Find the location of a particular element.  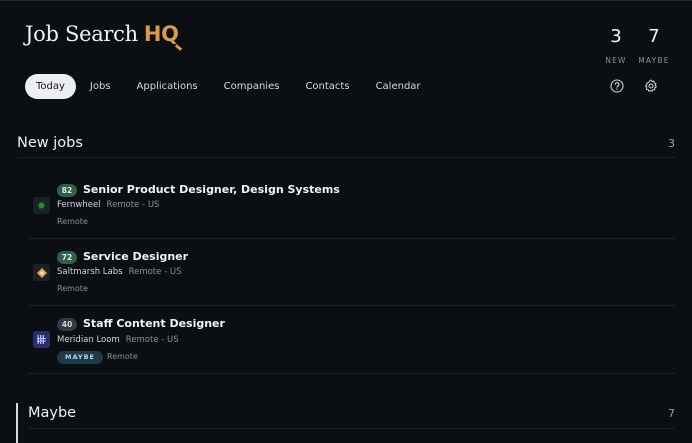

maybe-title: Maybe is located at coordinates (52, 413).